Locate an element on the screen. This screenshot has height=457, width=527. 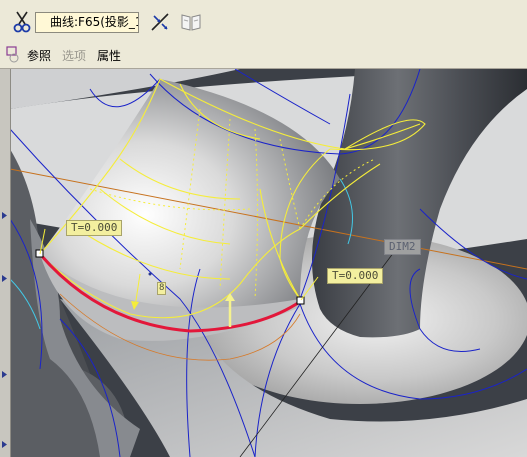
flip-direction-icon is located at coordinates (160, 22).